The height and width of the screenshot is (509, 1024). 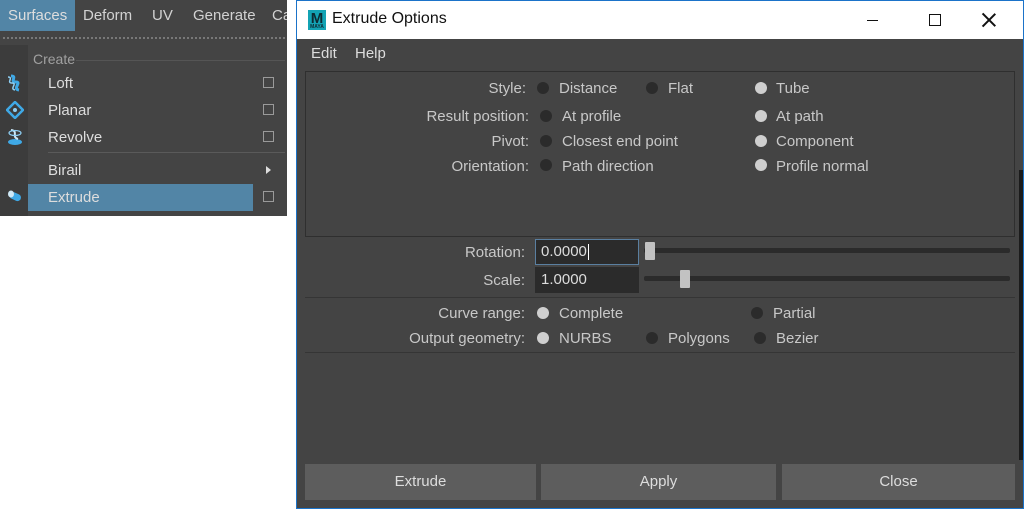 I want to click on orientation-profile-normal-label: Profile normal, so click(x=822, y=166).